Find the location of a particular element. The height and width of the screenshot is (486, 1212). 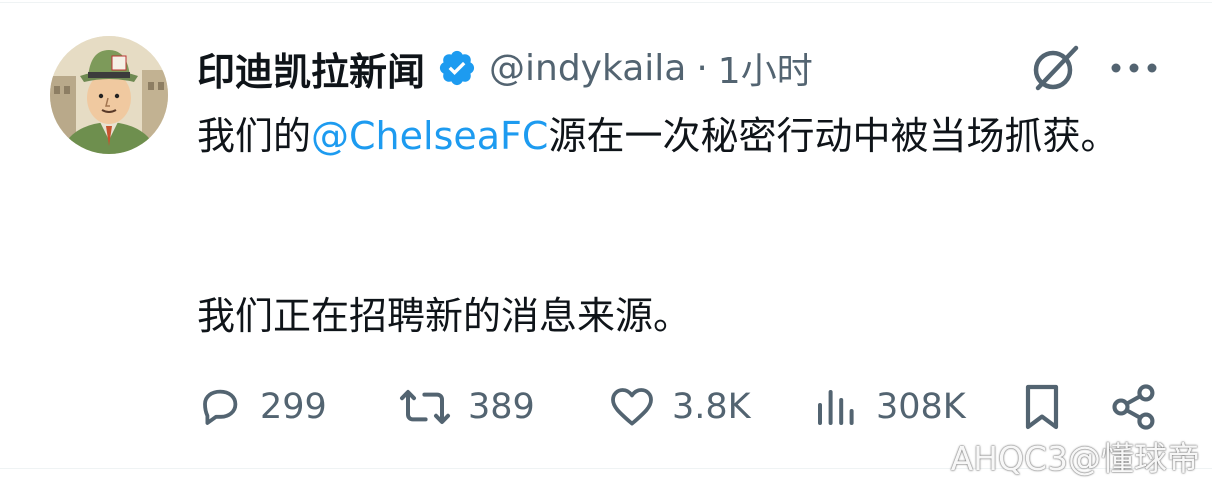

tweet-text-paragraph-1: 我们的@ChelseaFC源在一次秘密行动中被当场抓获。 is located at coordinates (684, 136).